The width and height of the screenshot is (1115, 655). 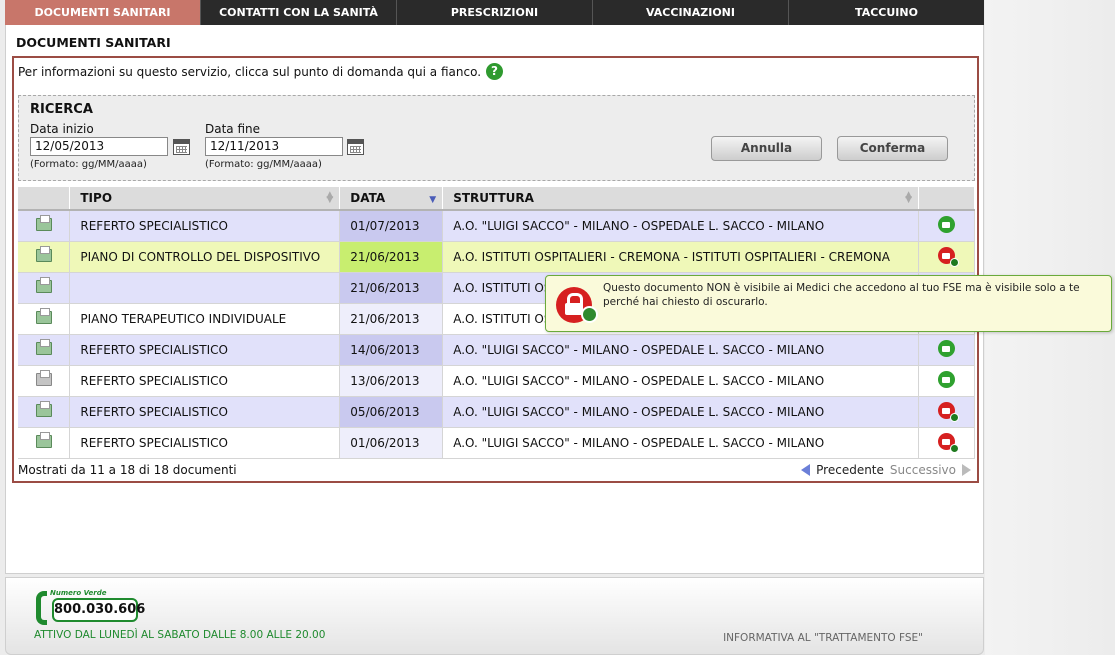 What do you see at coordinates (99, 146) in the screenshot?
I see `start-date-input: 12/05/2013` at bounding box center [99, 146].